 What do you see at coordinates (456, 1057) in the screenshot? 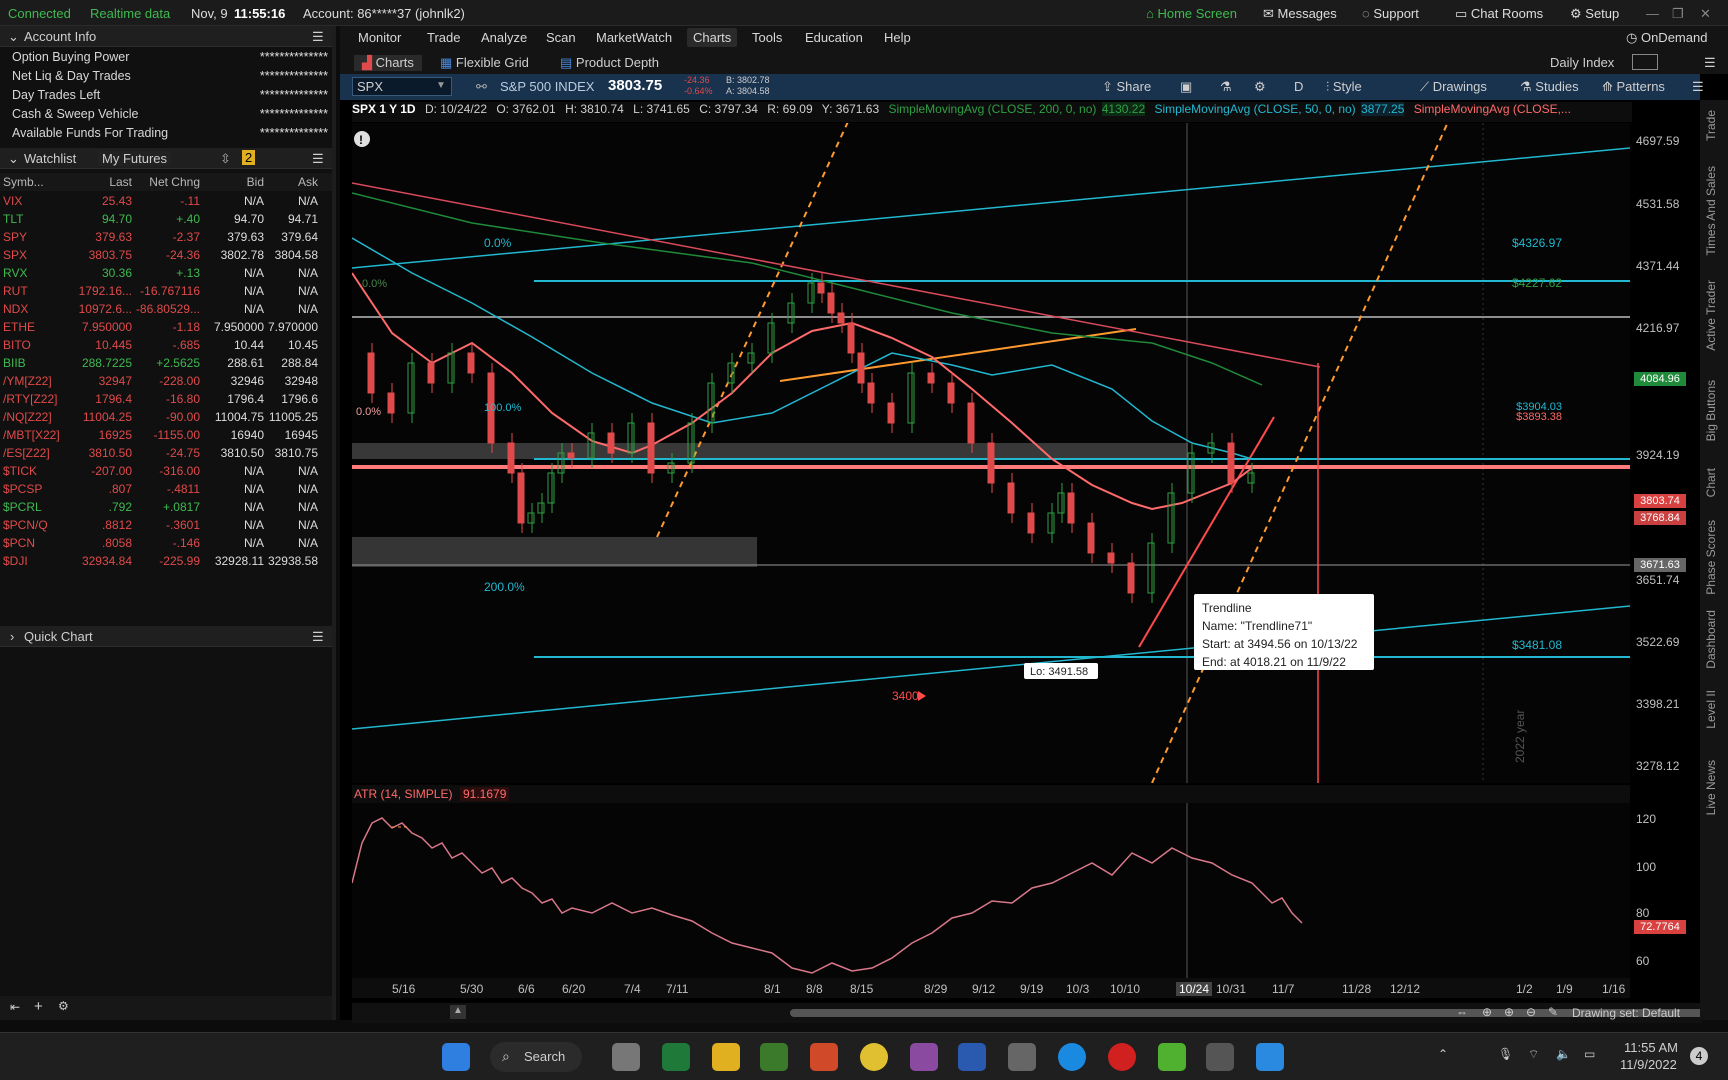
I see `start-icon` at bounding box center [456, 1057].